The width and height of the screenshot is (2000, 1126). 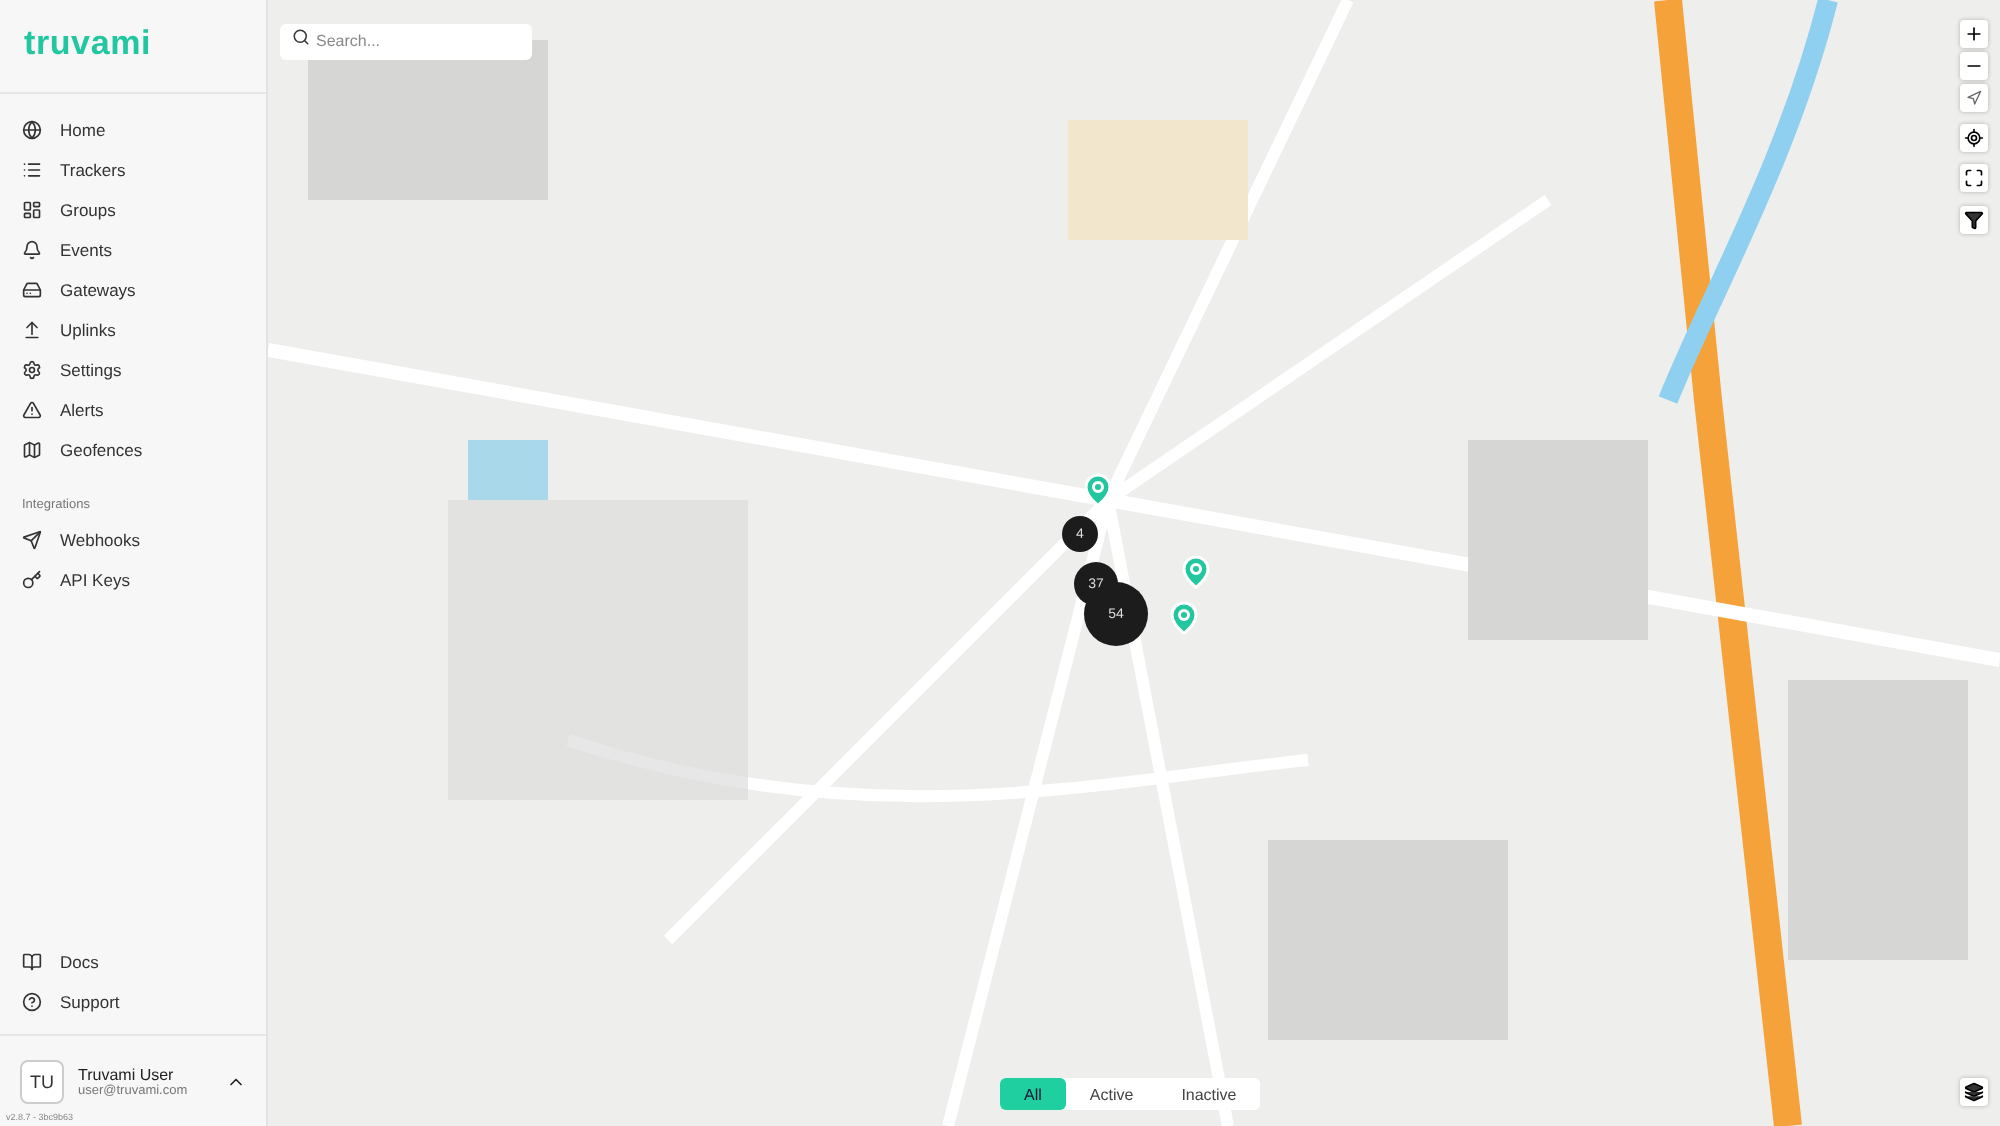 What do you see at coordinates (133, 170) in the screenshot?
I see `nav-item: Trackers` at bounding box center [133, 170].